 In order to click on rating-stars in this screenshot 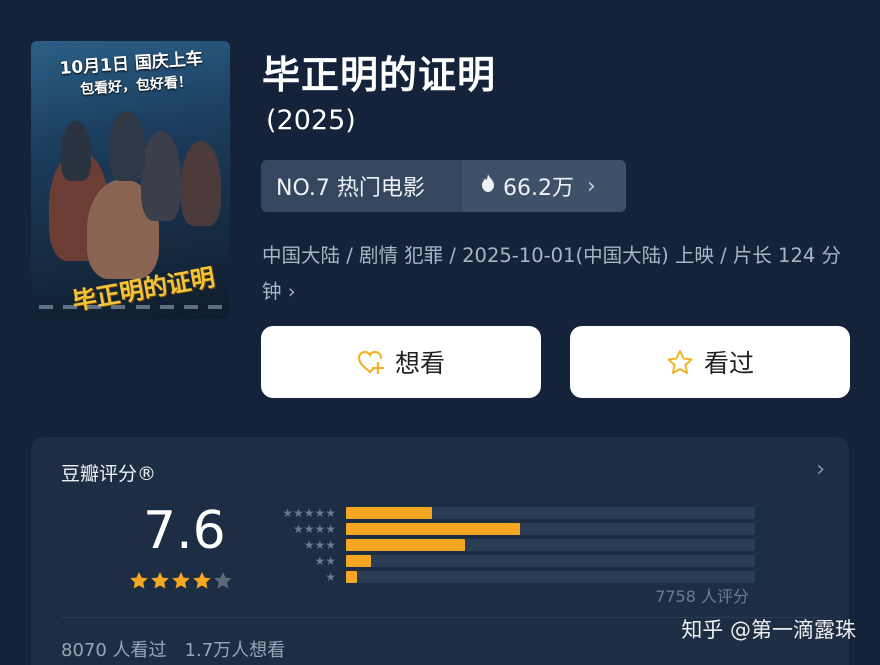, I will do `click(181, 580)`.